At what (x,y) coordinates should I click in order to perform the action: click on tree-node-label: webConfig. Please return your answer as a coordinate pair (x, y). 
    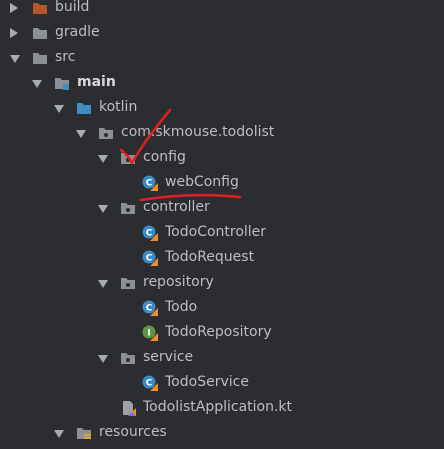
    Looking at the image, I should click on (202, 182).